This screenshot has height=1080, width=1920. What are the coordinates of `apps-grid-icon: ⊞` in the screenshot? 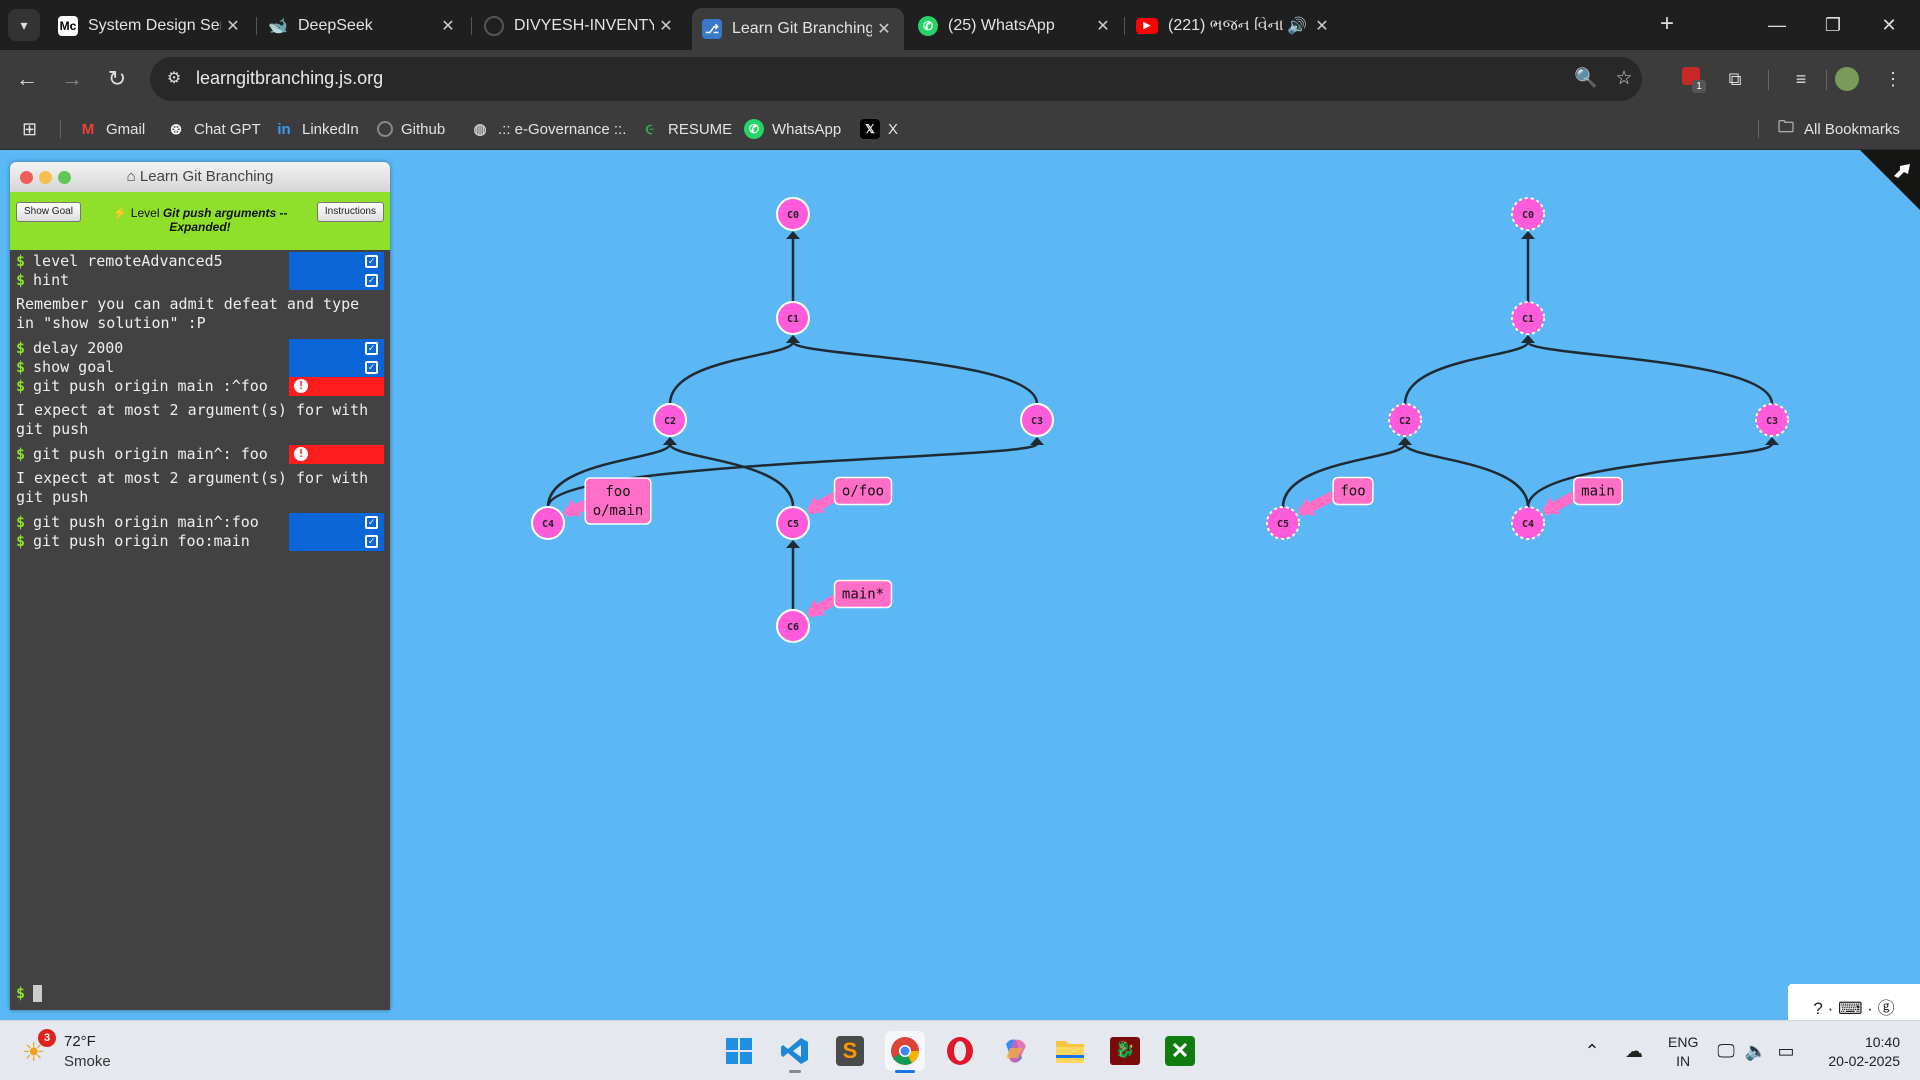 It's located at (29, 129).